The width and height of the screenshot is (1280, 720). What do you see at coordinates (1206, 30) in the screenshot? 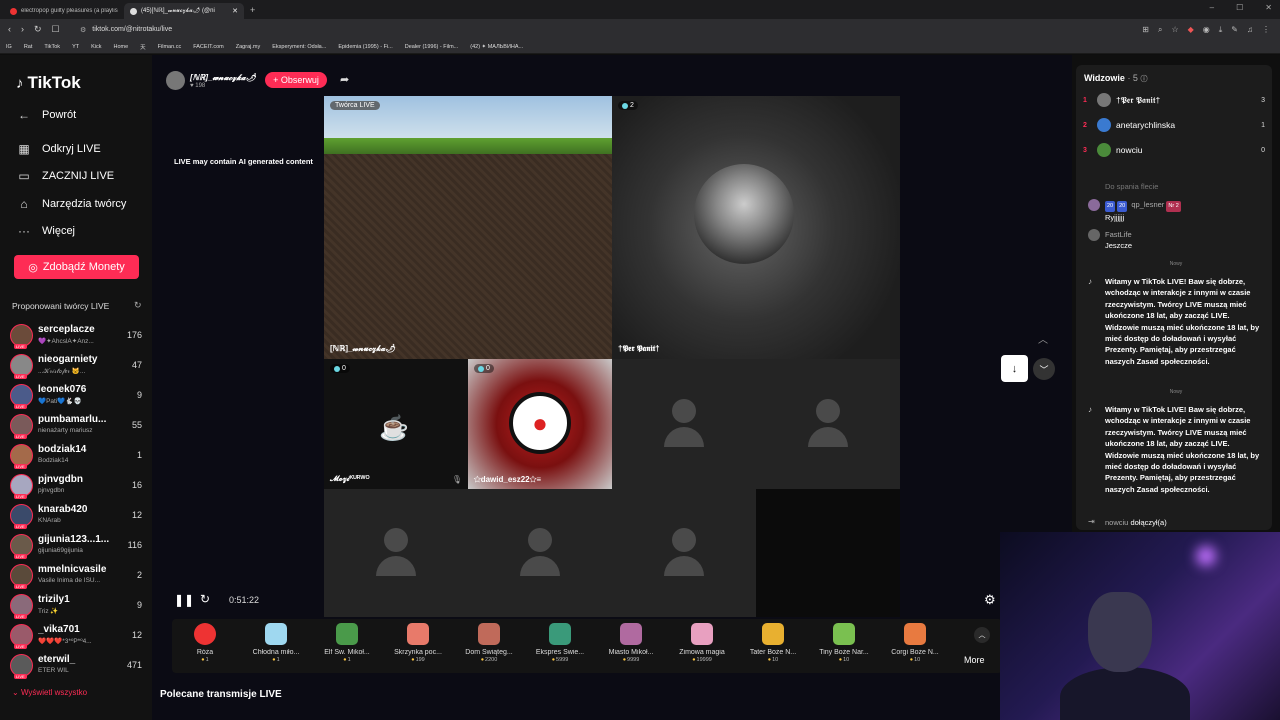
I see `extension-icon: ◉` at bounding box center [1206, 30].